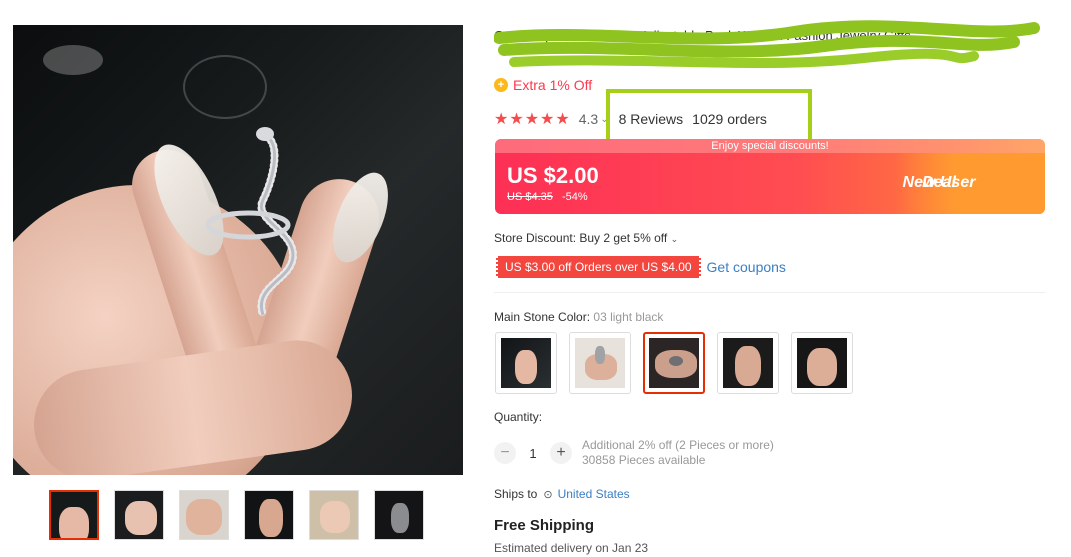  I want to click on quantity-decrease-button: −, so click(505, 453).